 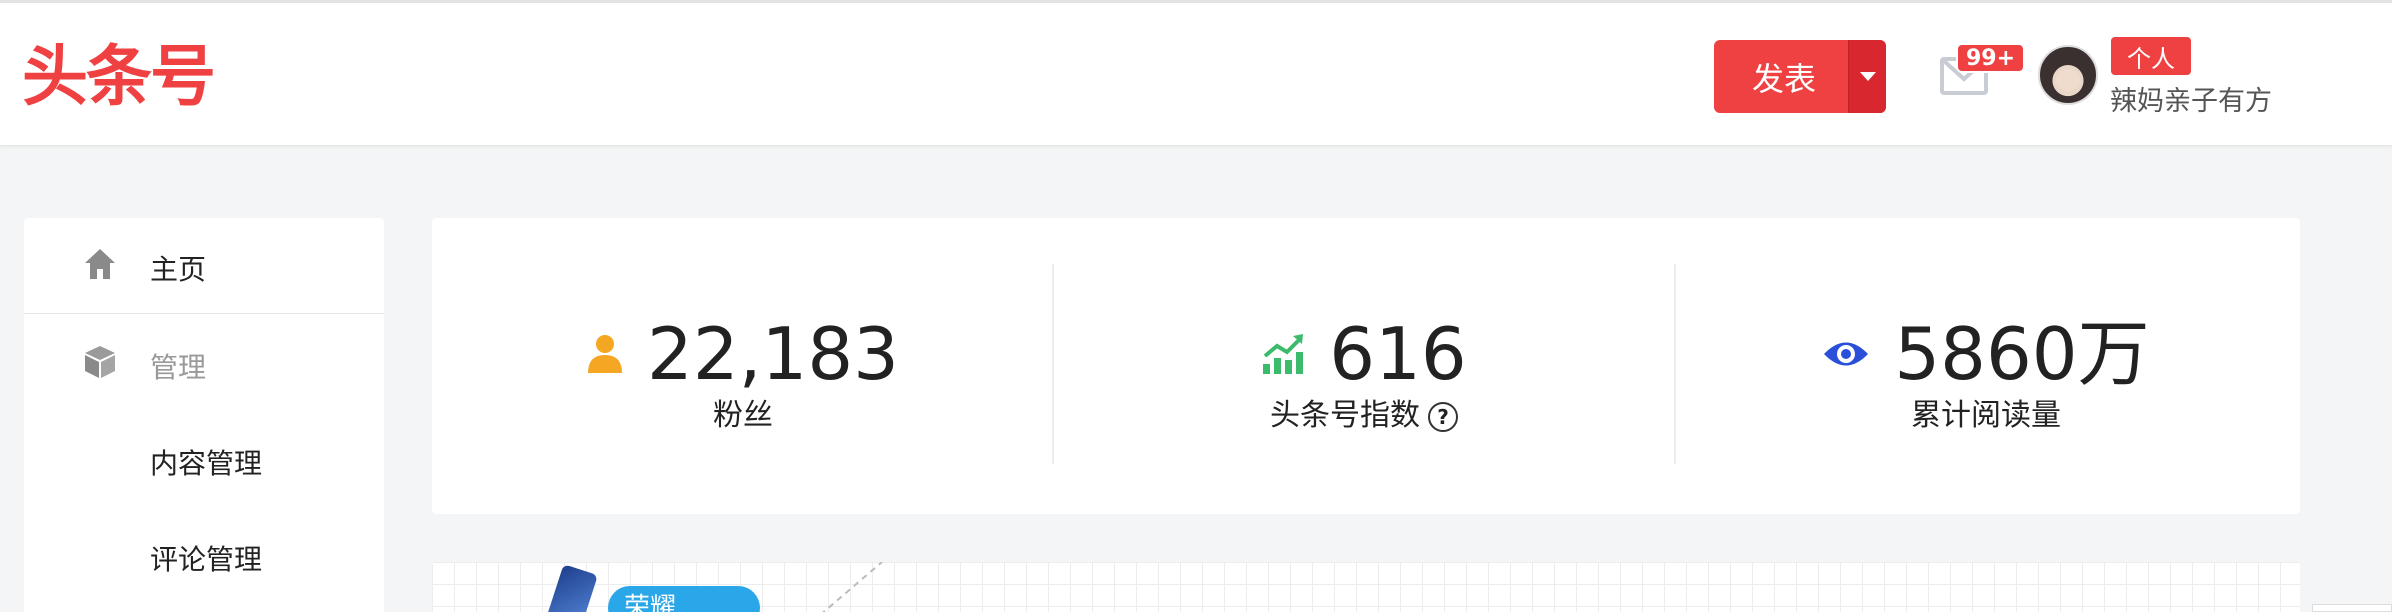 I want to click on eye-icon, so click(x=1846, y=354).